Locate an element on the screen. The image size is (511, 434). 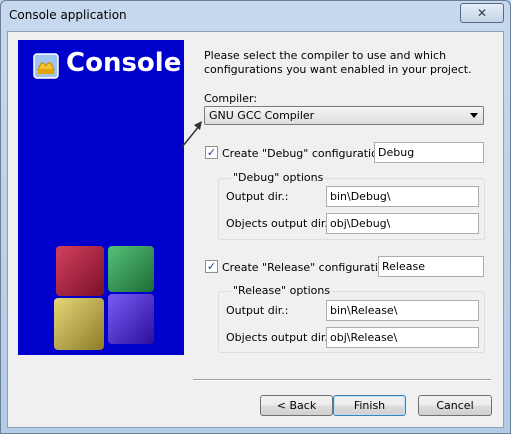
finish-button: Finish is located at coordinates (369, 405).